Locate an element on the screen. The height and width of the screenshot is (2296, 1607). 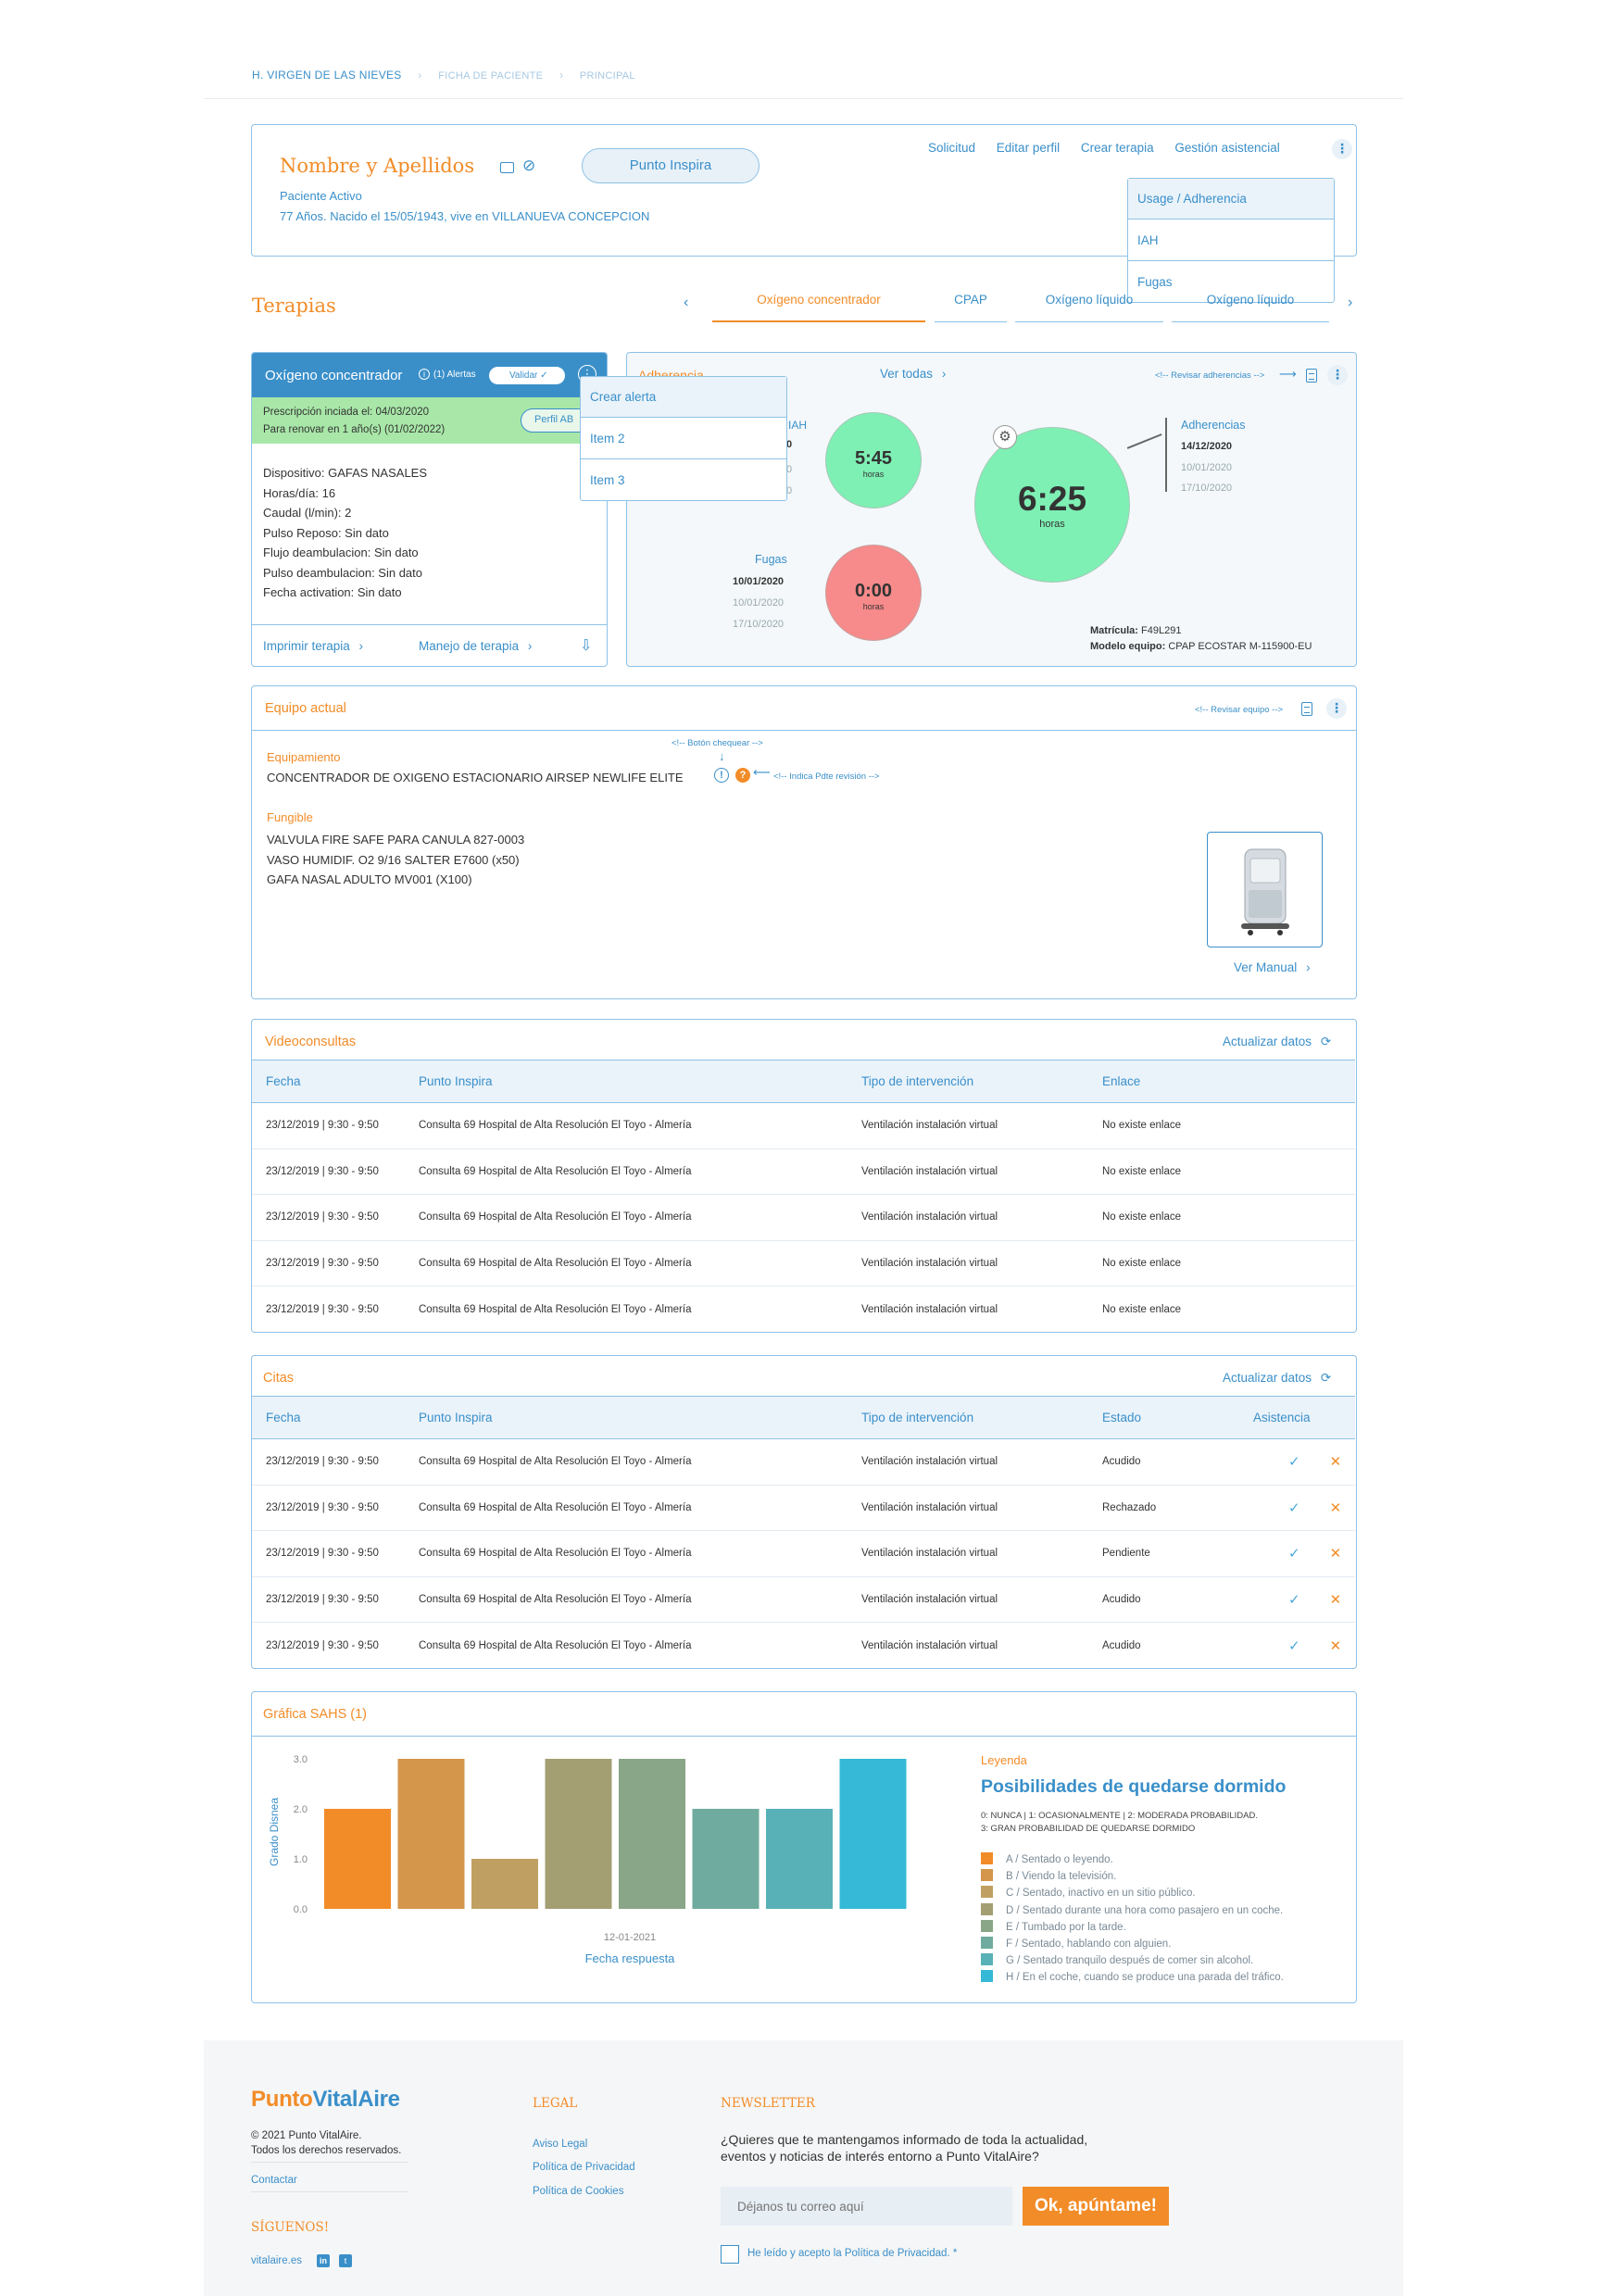
cell-type: Ventilación instalación virtual is located at coordinates (982, 1171).